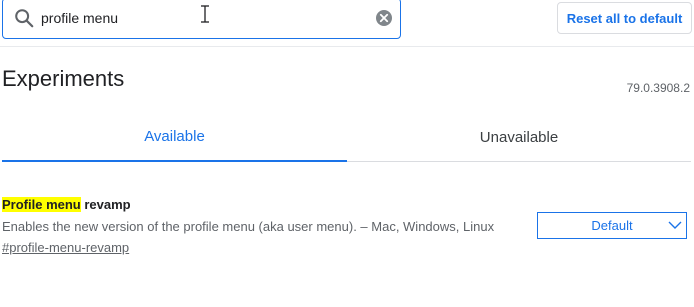 The width and height of the screenshot is (694, 307). I want to click on search-highlight: Profile menu, so click(41, 204).